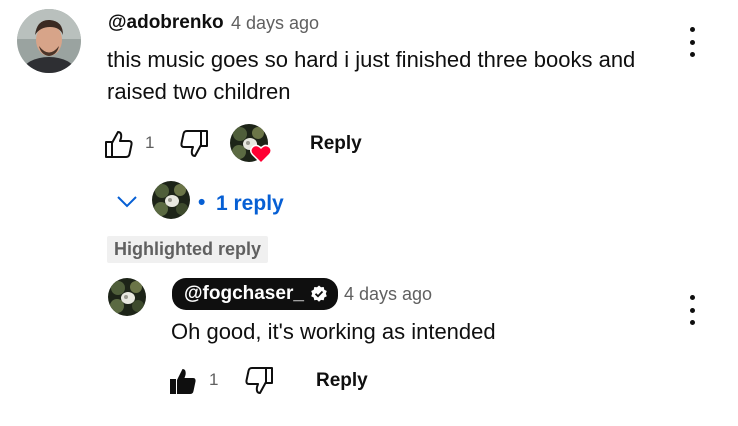  I want to click on reply-text: Oh good, it's working as intended, so click(333, 331).